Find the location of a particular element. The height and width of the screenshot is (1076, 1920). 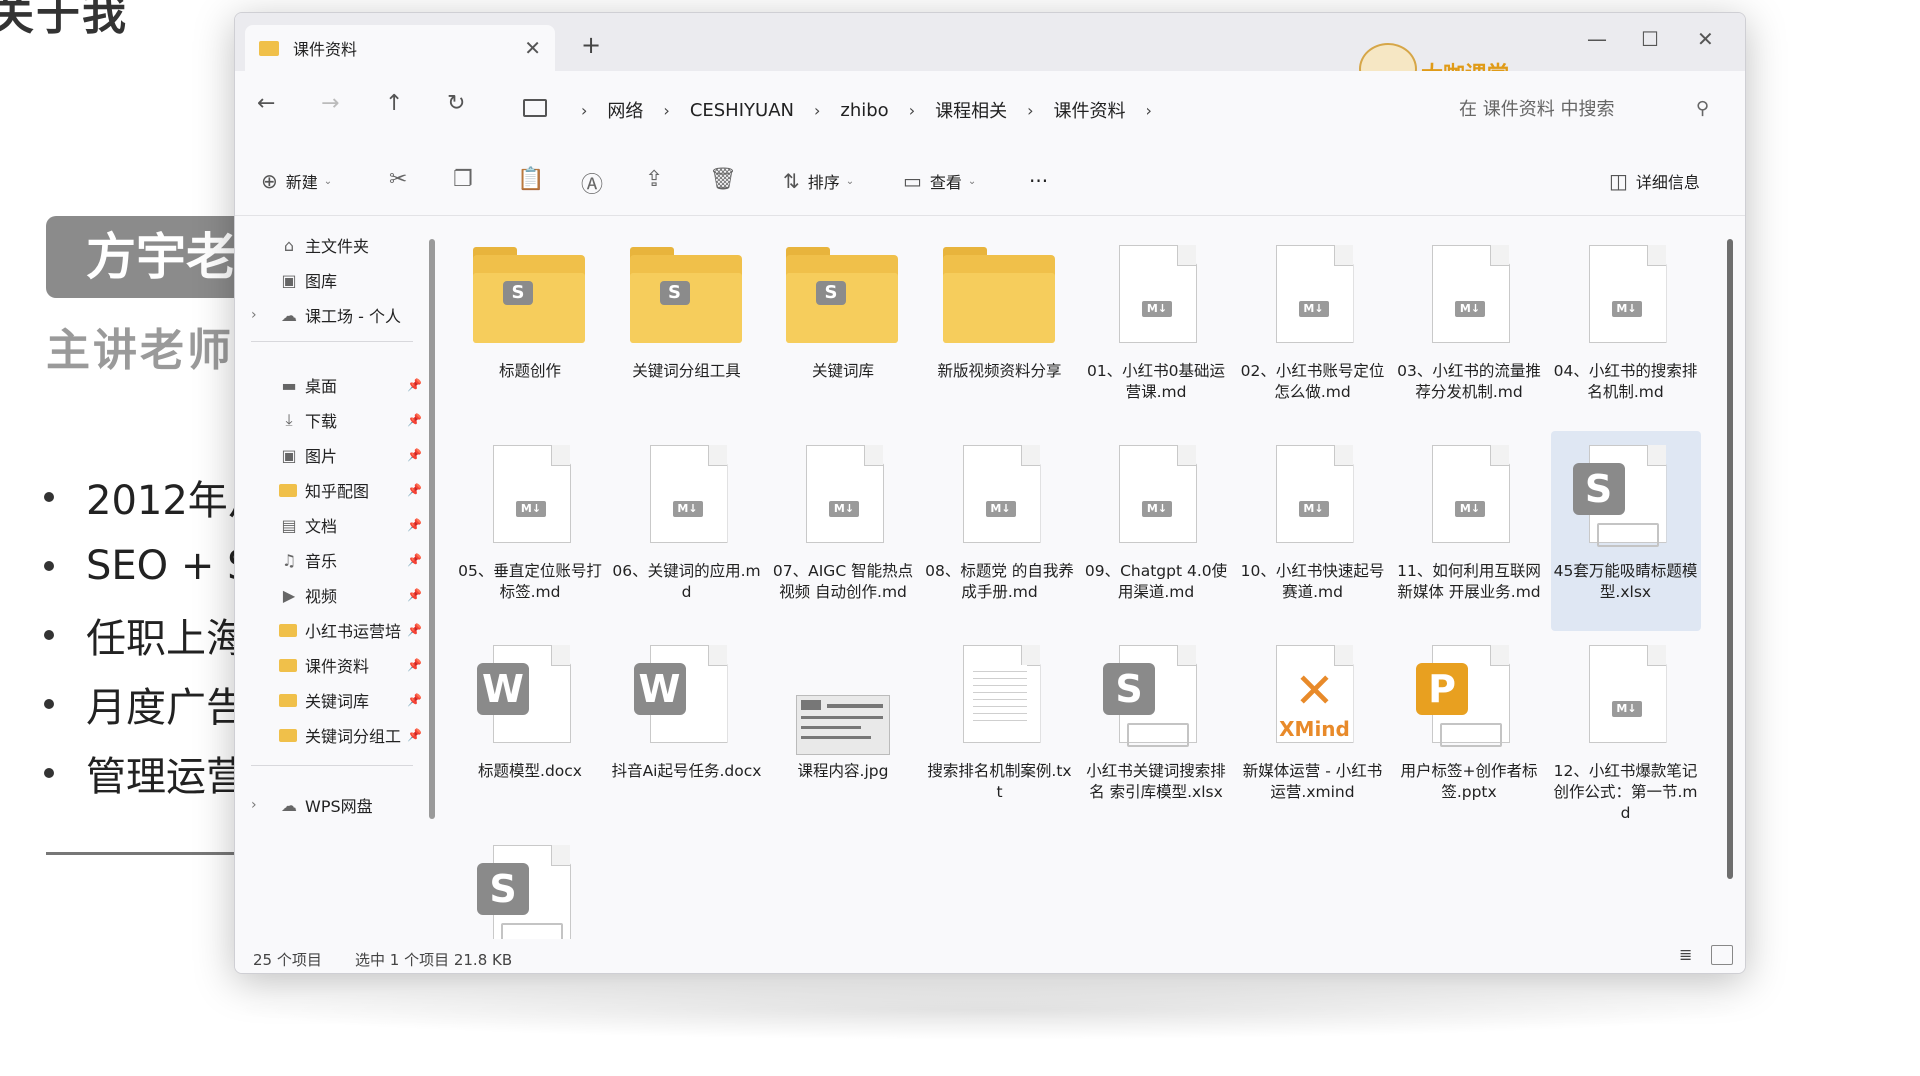

file-item: S 小红书关键词搜索排名 索引库模型.xlsx is located at coordinates (1156, 731).